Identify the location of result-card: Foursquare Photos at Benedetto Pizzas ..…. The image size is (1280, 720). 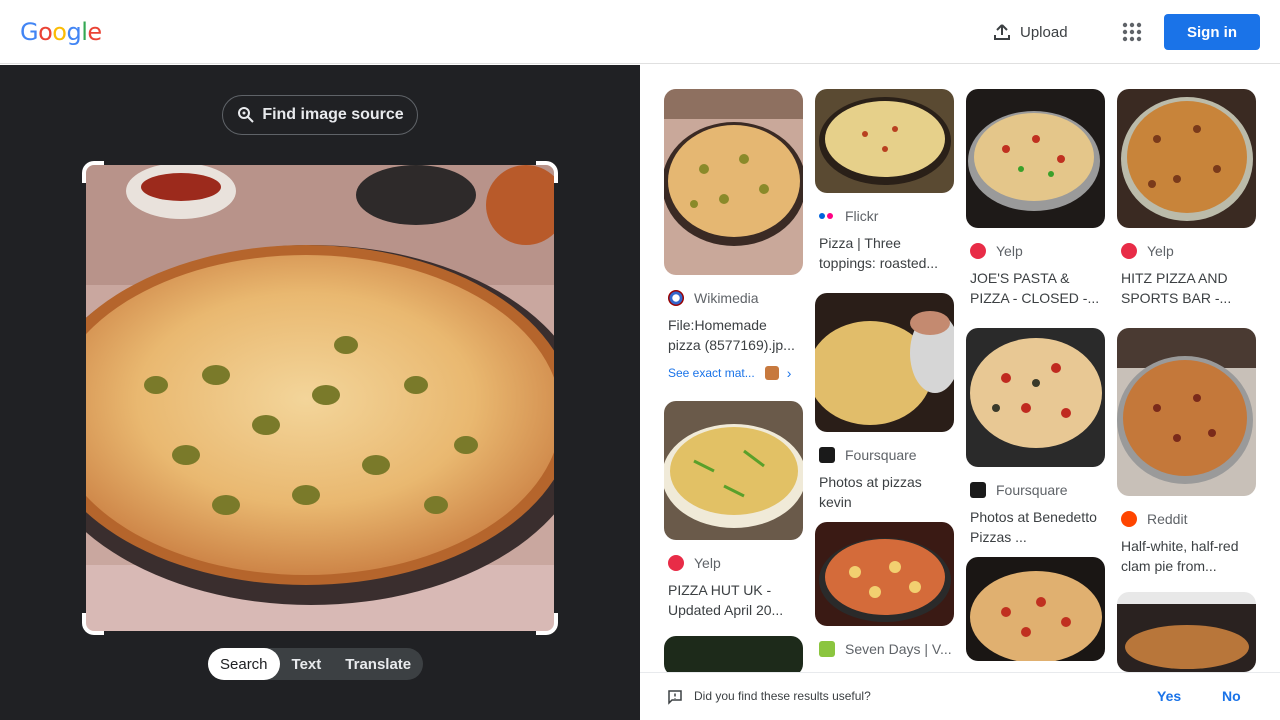
(1035, 437).